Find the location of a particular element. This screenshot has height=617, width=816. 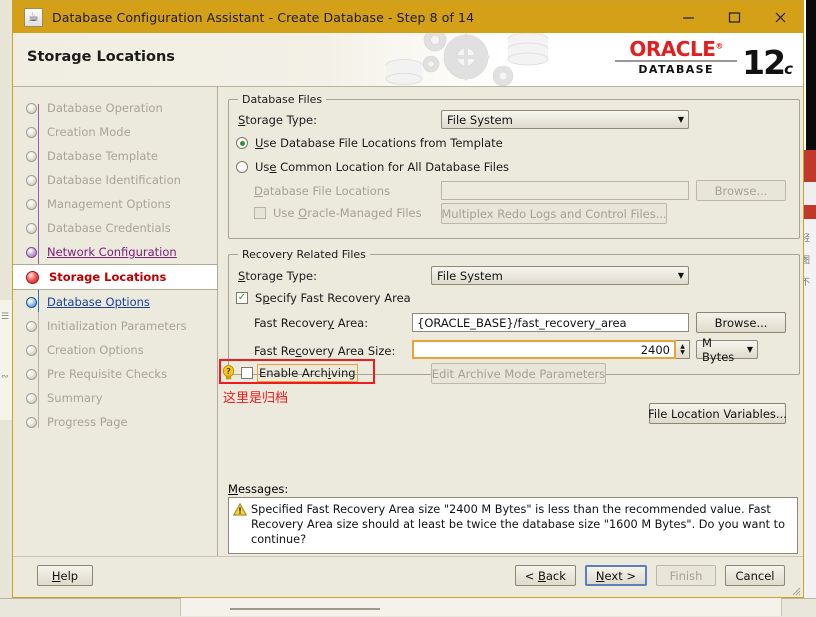

background-icon-list: ☰ is located at coordinates (5, 317).